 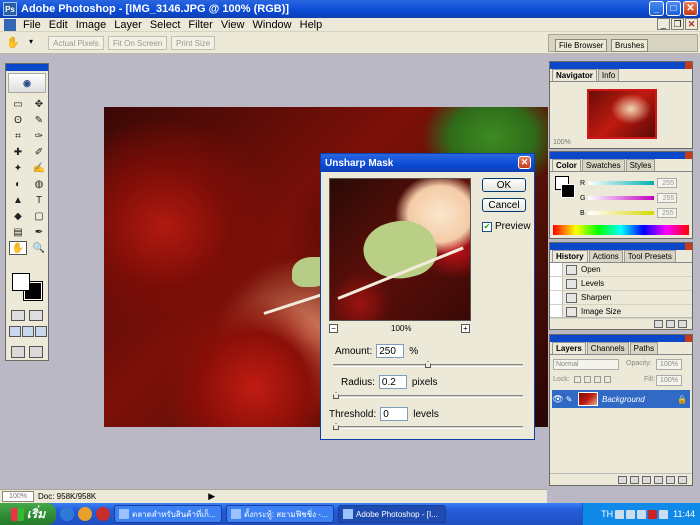 What do you see at coordinates (574, 75) in the screenshot?
I see `tab-navigator: Navigator` at bounding box center [574, 75].